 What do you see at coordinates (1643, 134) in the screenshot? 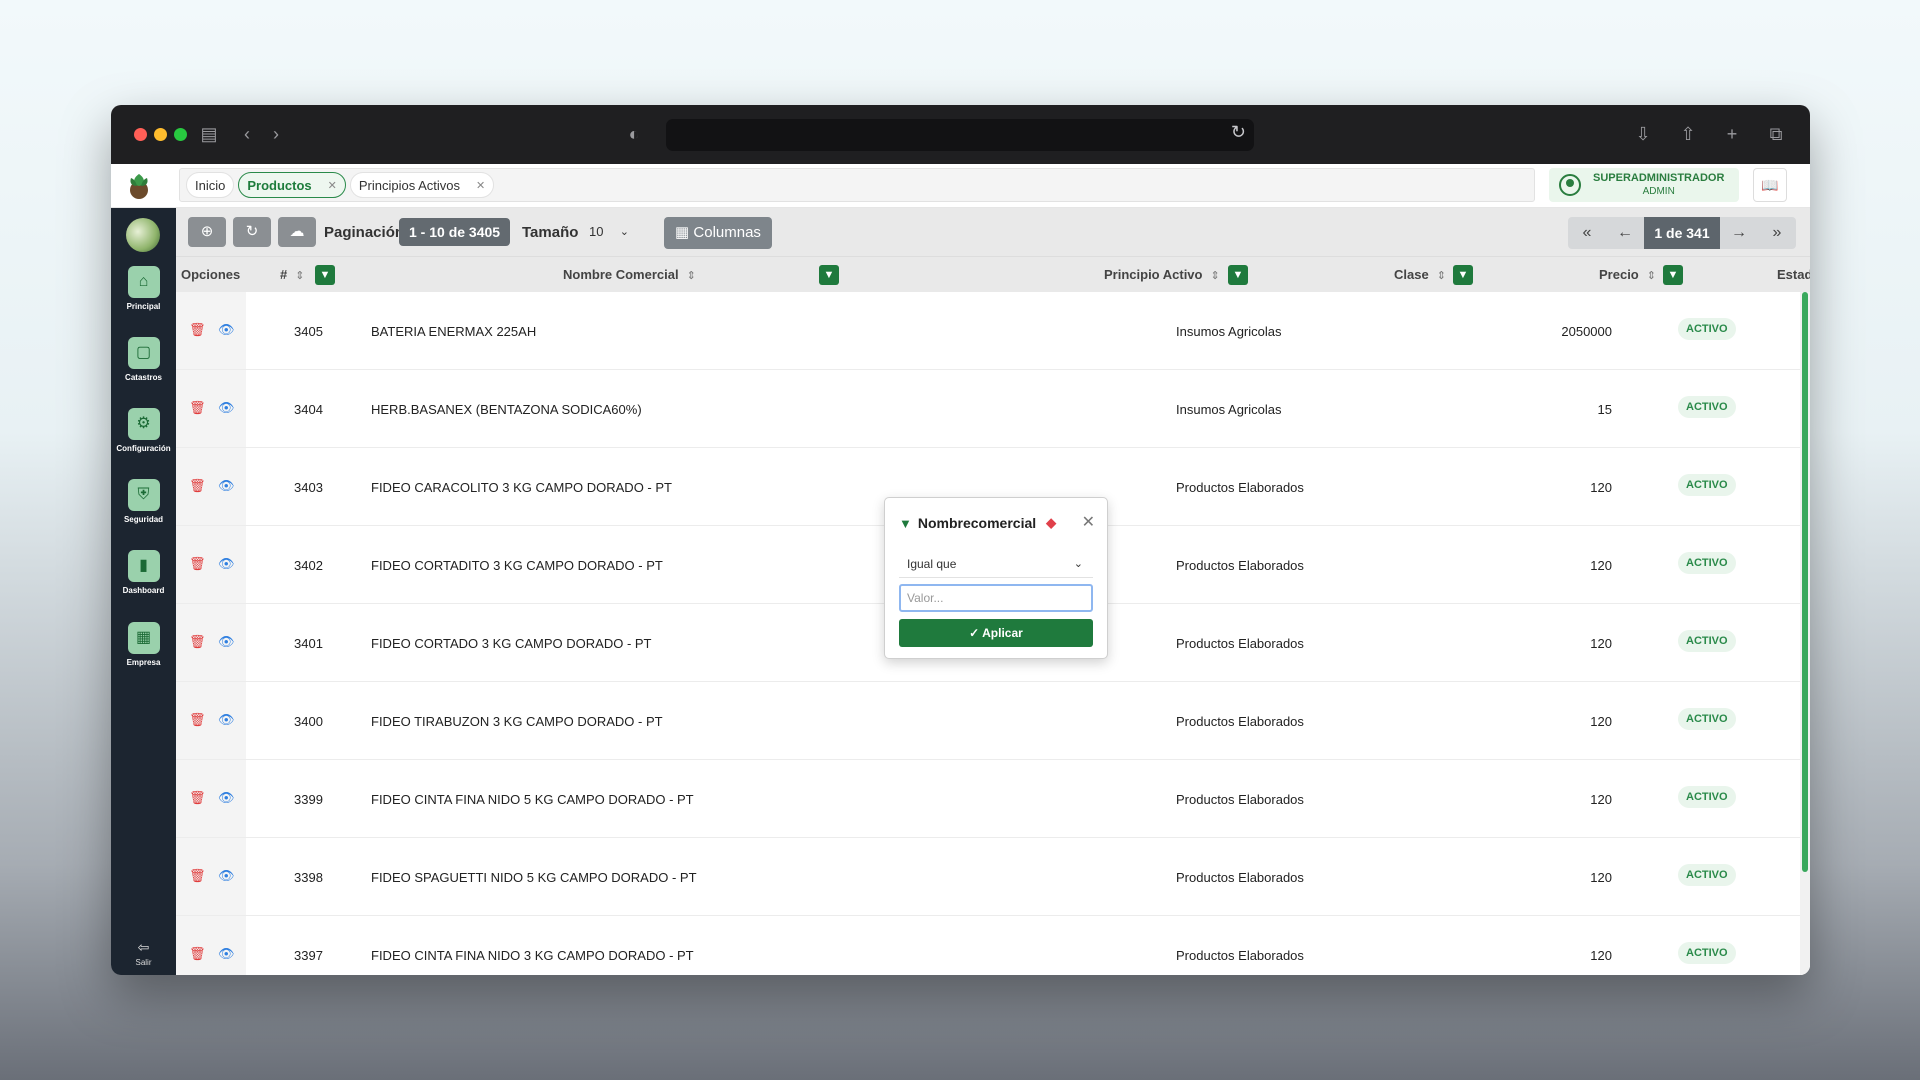
I see `download-icon: ⇩` at bounding box center [1643, 134].